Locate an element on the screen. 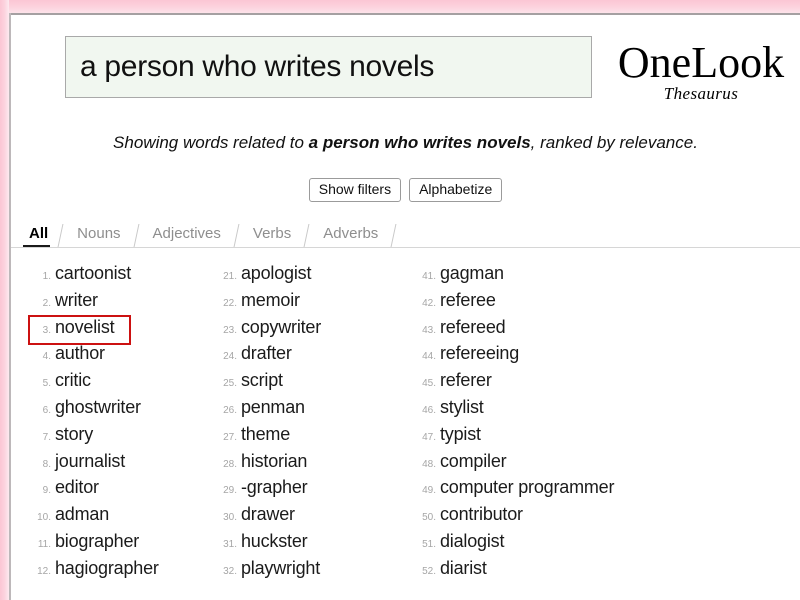  result-word-link: referee is located at coordinates (468, 300).